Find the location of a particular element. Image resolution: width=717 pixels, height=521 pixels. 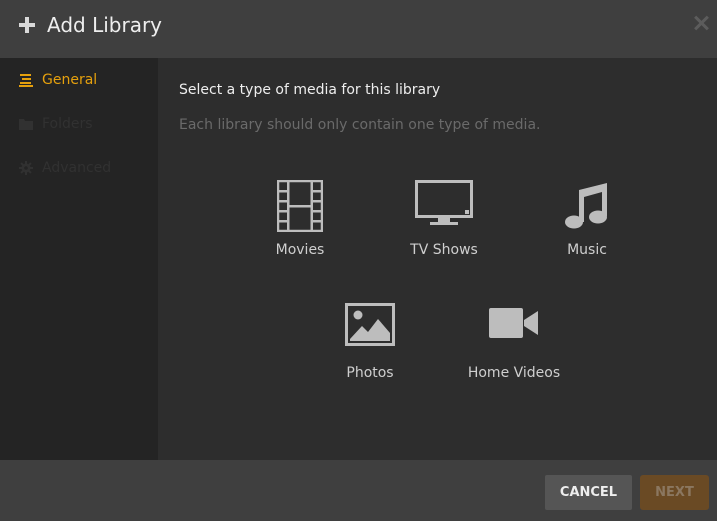

sidebar-item-folders: Folders is located at coordinates (79, 124).